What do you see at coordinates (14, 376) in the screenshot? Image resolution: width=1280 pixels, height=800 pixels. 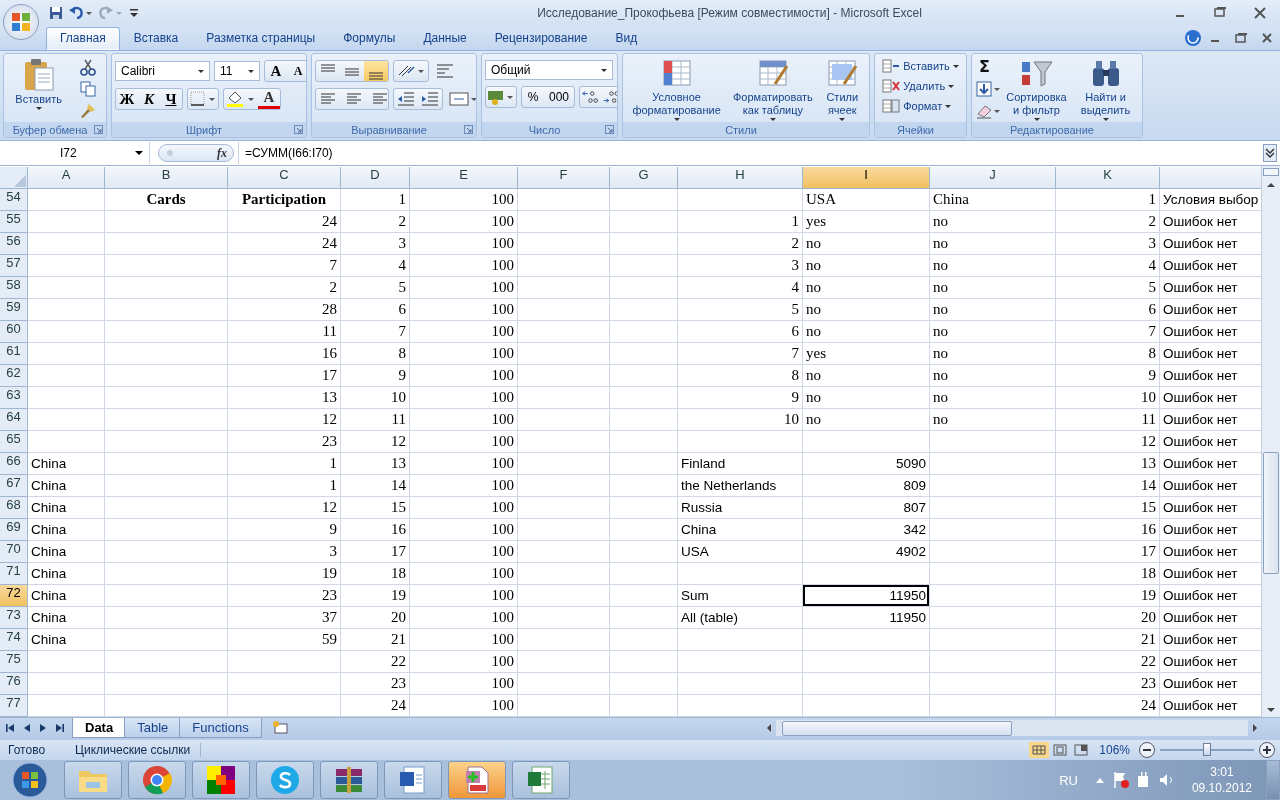 I see `row-header: 62` at bounding box center [14, 376].